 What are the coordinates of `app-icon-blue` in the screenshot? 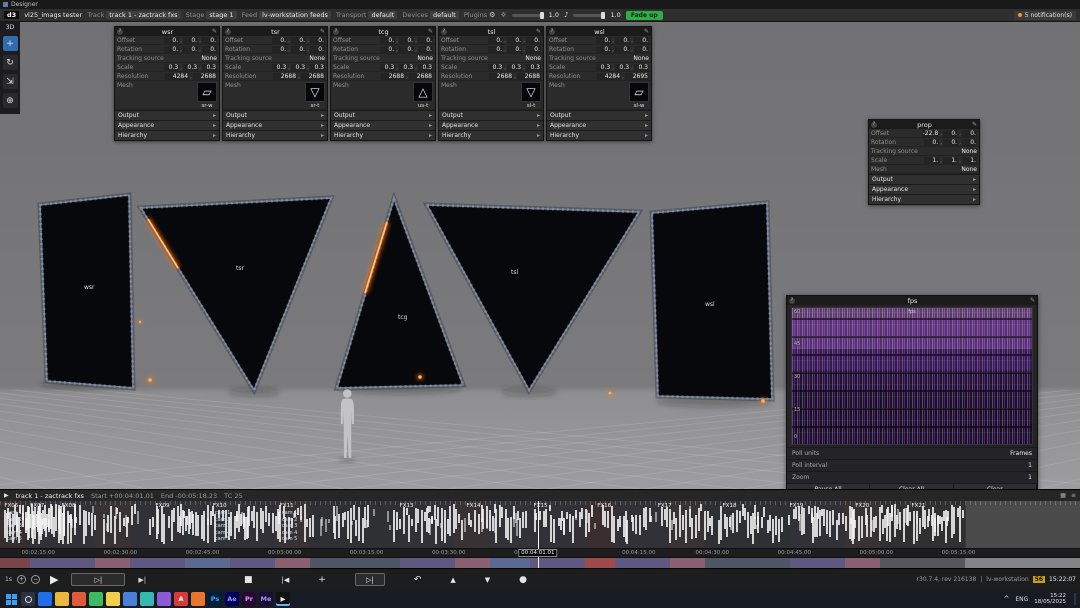 It's located at (45, 599).